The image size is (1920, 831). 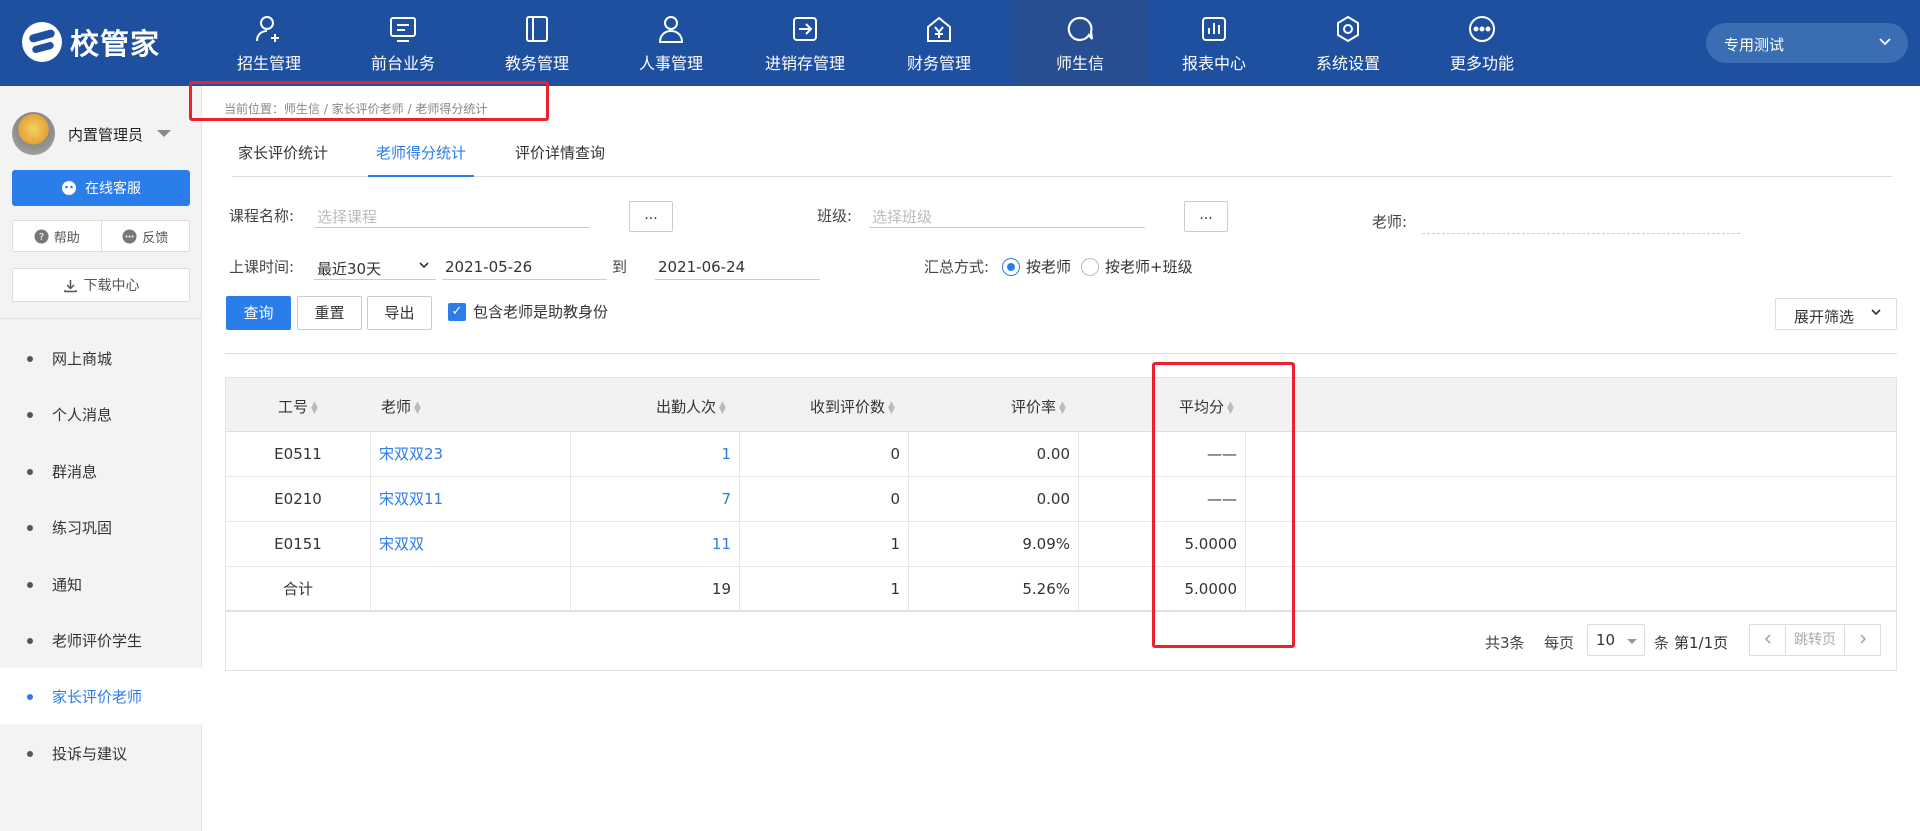 What do you see at coordinates (471, 544) in the screenshot?
I see `cell-teacher-link: 宋双双` at bounding box center [471, 544].